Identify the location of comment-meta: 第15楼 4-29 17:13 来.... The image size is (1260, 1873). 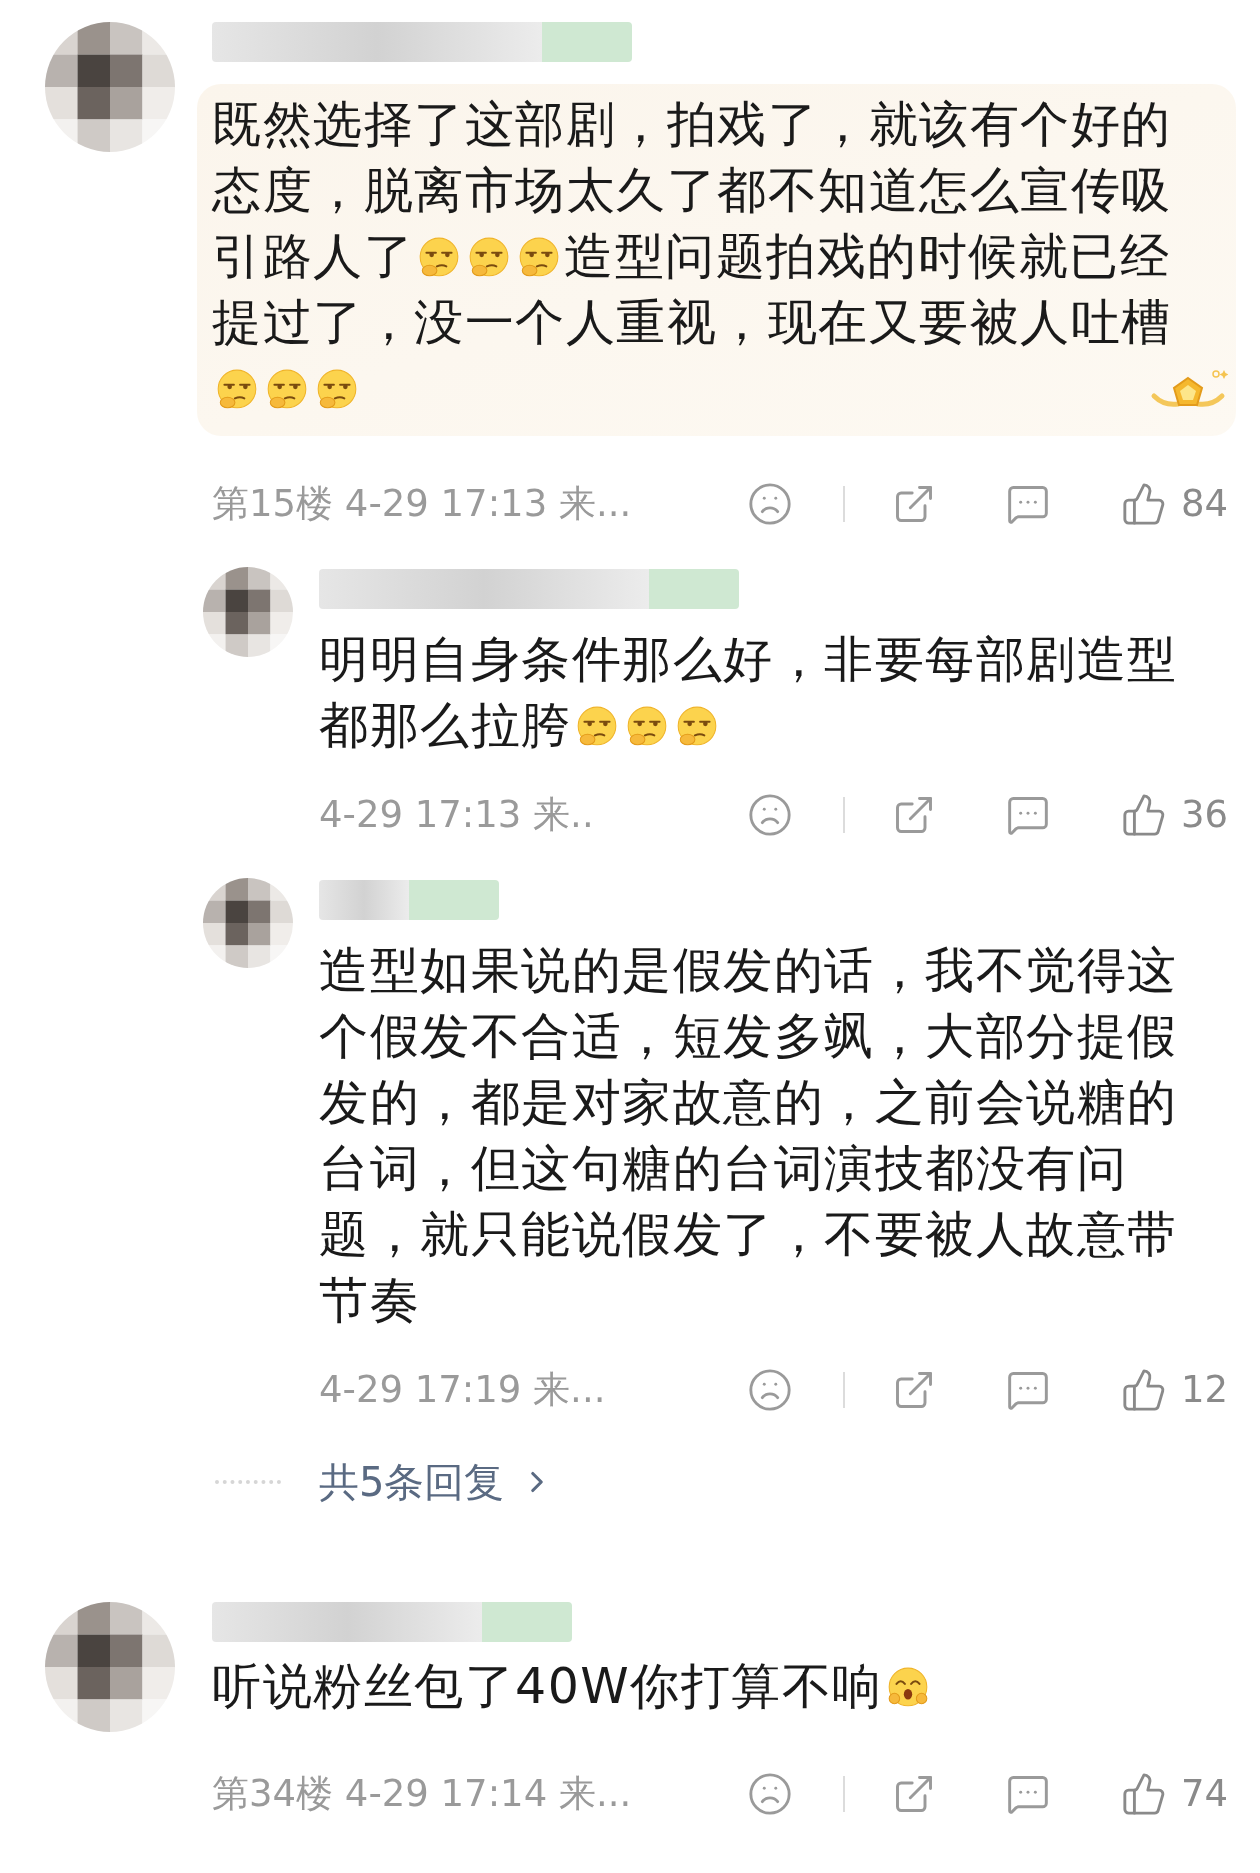
(422, 504).